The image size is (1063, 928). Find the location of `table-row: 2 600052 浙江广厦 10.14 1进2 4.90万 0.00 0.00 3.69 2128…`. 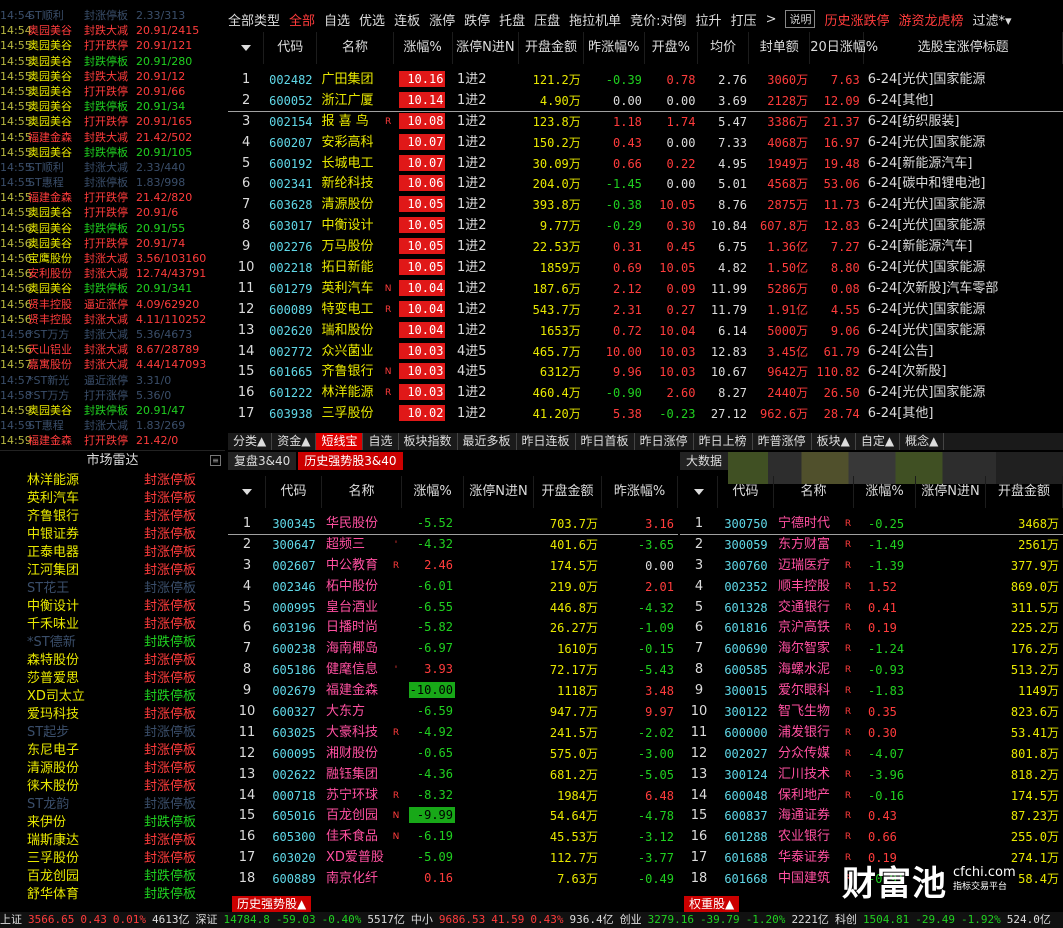

table-row: 2 600052 浙江广厦 10.14 1进2 4.90万 0.00 0.00 3.69 2128… is located at coordinates (645, 101).